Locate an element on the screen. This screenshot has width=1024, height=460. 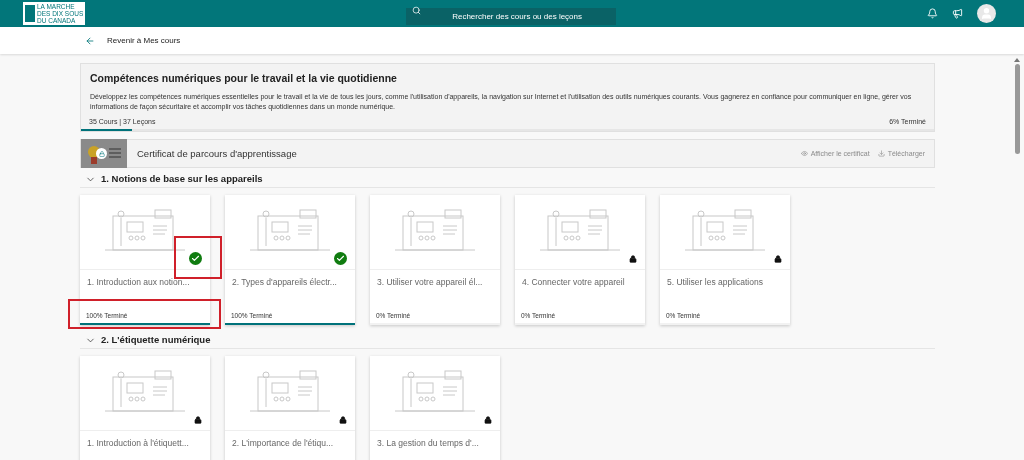
section-header: 1. Notions de base sur les appareils is located at coordinates (507, 180).